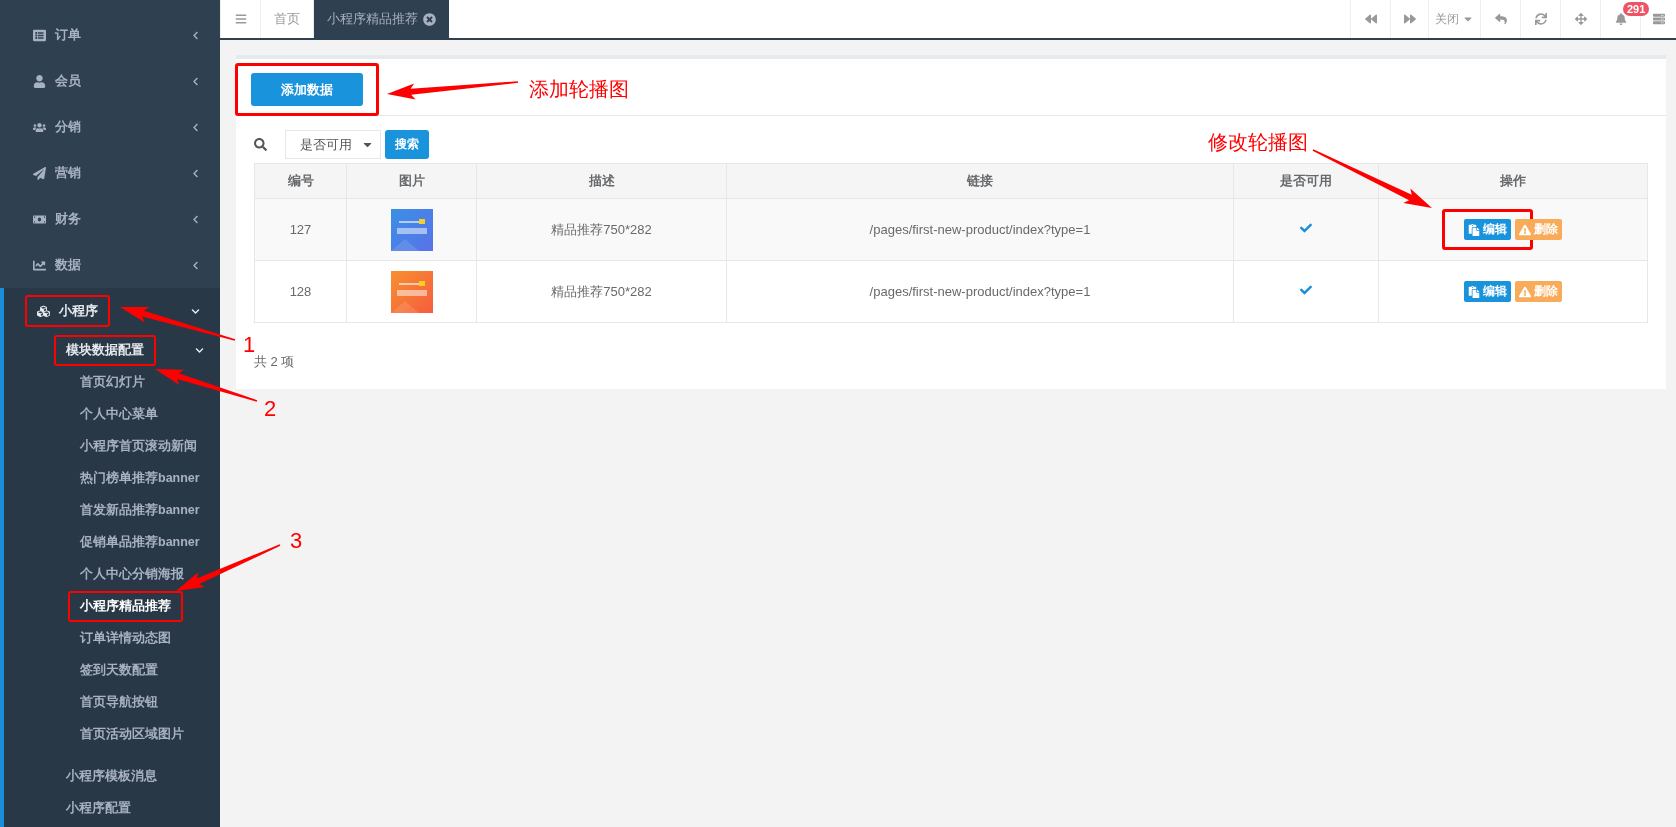  I want to click on column-header: 编号, so click(300, 181).